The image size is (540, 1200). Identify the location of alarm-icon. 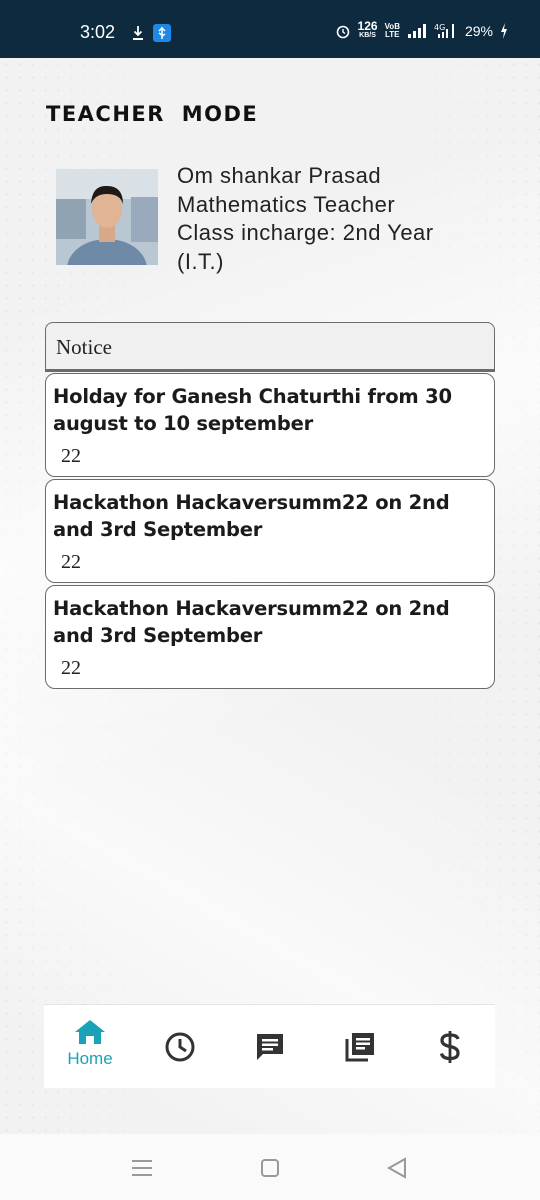
(342, 32).